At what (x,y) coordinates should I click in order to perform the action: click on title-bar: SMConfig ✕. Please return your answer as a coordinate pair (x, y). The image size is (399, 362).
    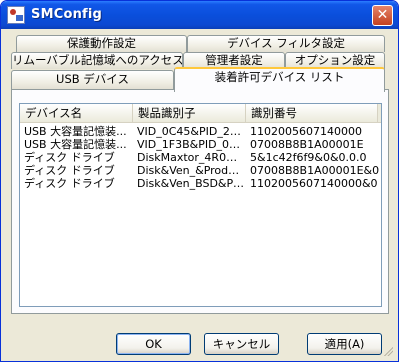
    Looking at the image, I should click on (199, 15).